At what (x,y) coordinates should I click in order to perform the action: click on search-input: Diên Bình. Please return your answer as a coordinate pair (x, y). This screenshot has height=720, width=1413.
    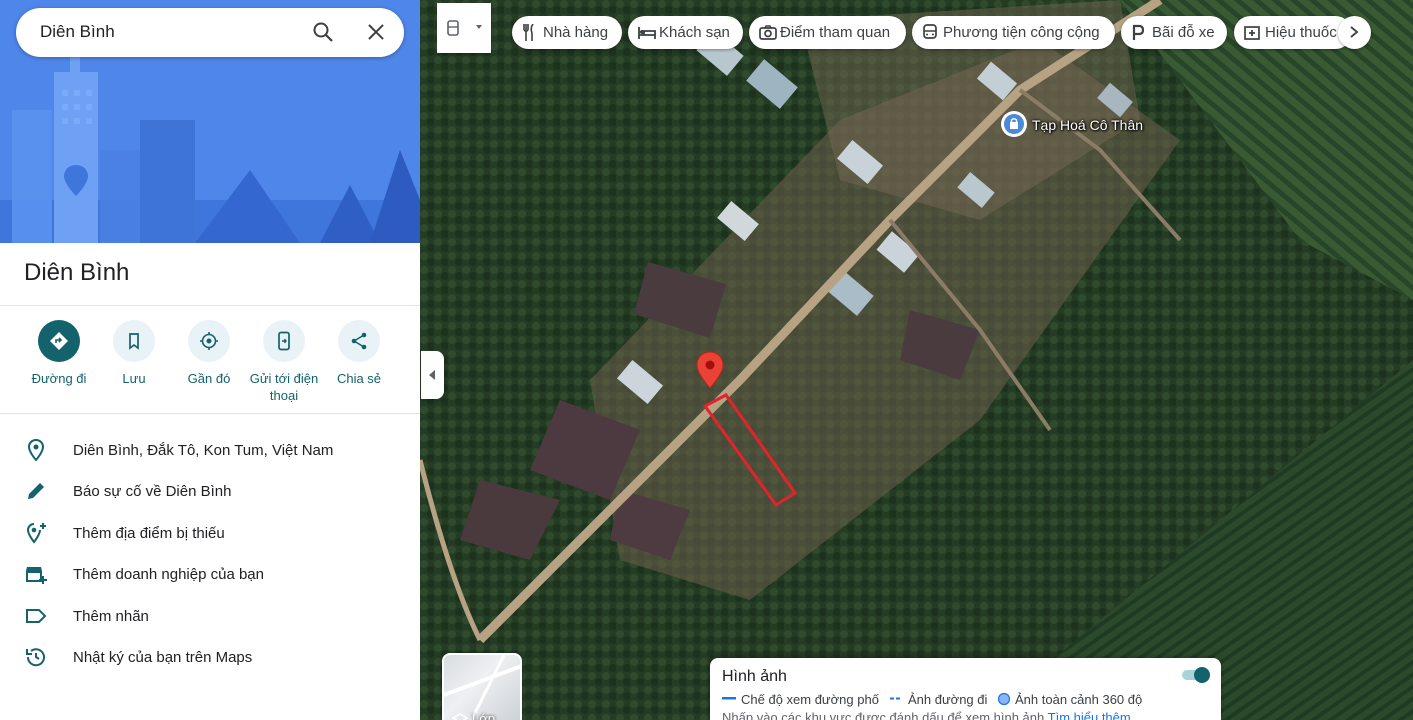
    Looking at the image, I should click on (77, 32).